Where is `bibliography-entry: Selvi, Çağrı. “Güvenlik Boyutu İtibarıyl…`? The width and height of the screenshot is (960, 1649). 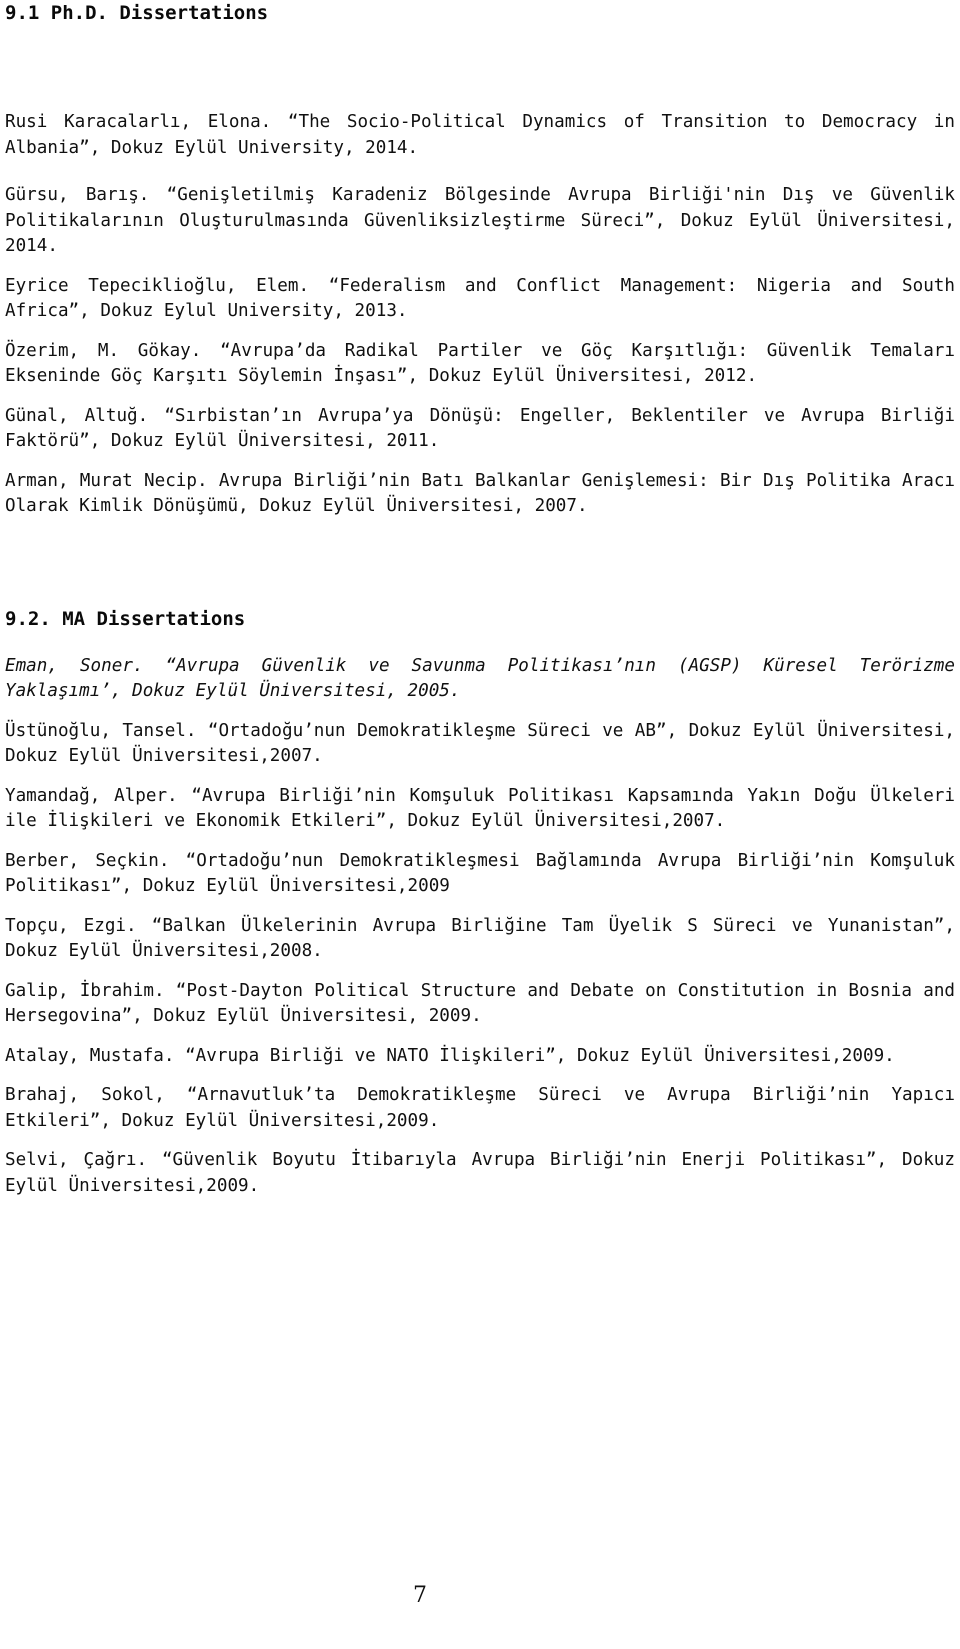 bibliography-entry: Selvi, Çağrı. “Güvenlik Boyutu İtibarıyl… is located at coordinates (480, 1173).